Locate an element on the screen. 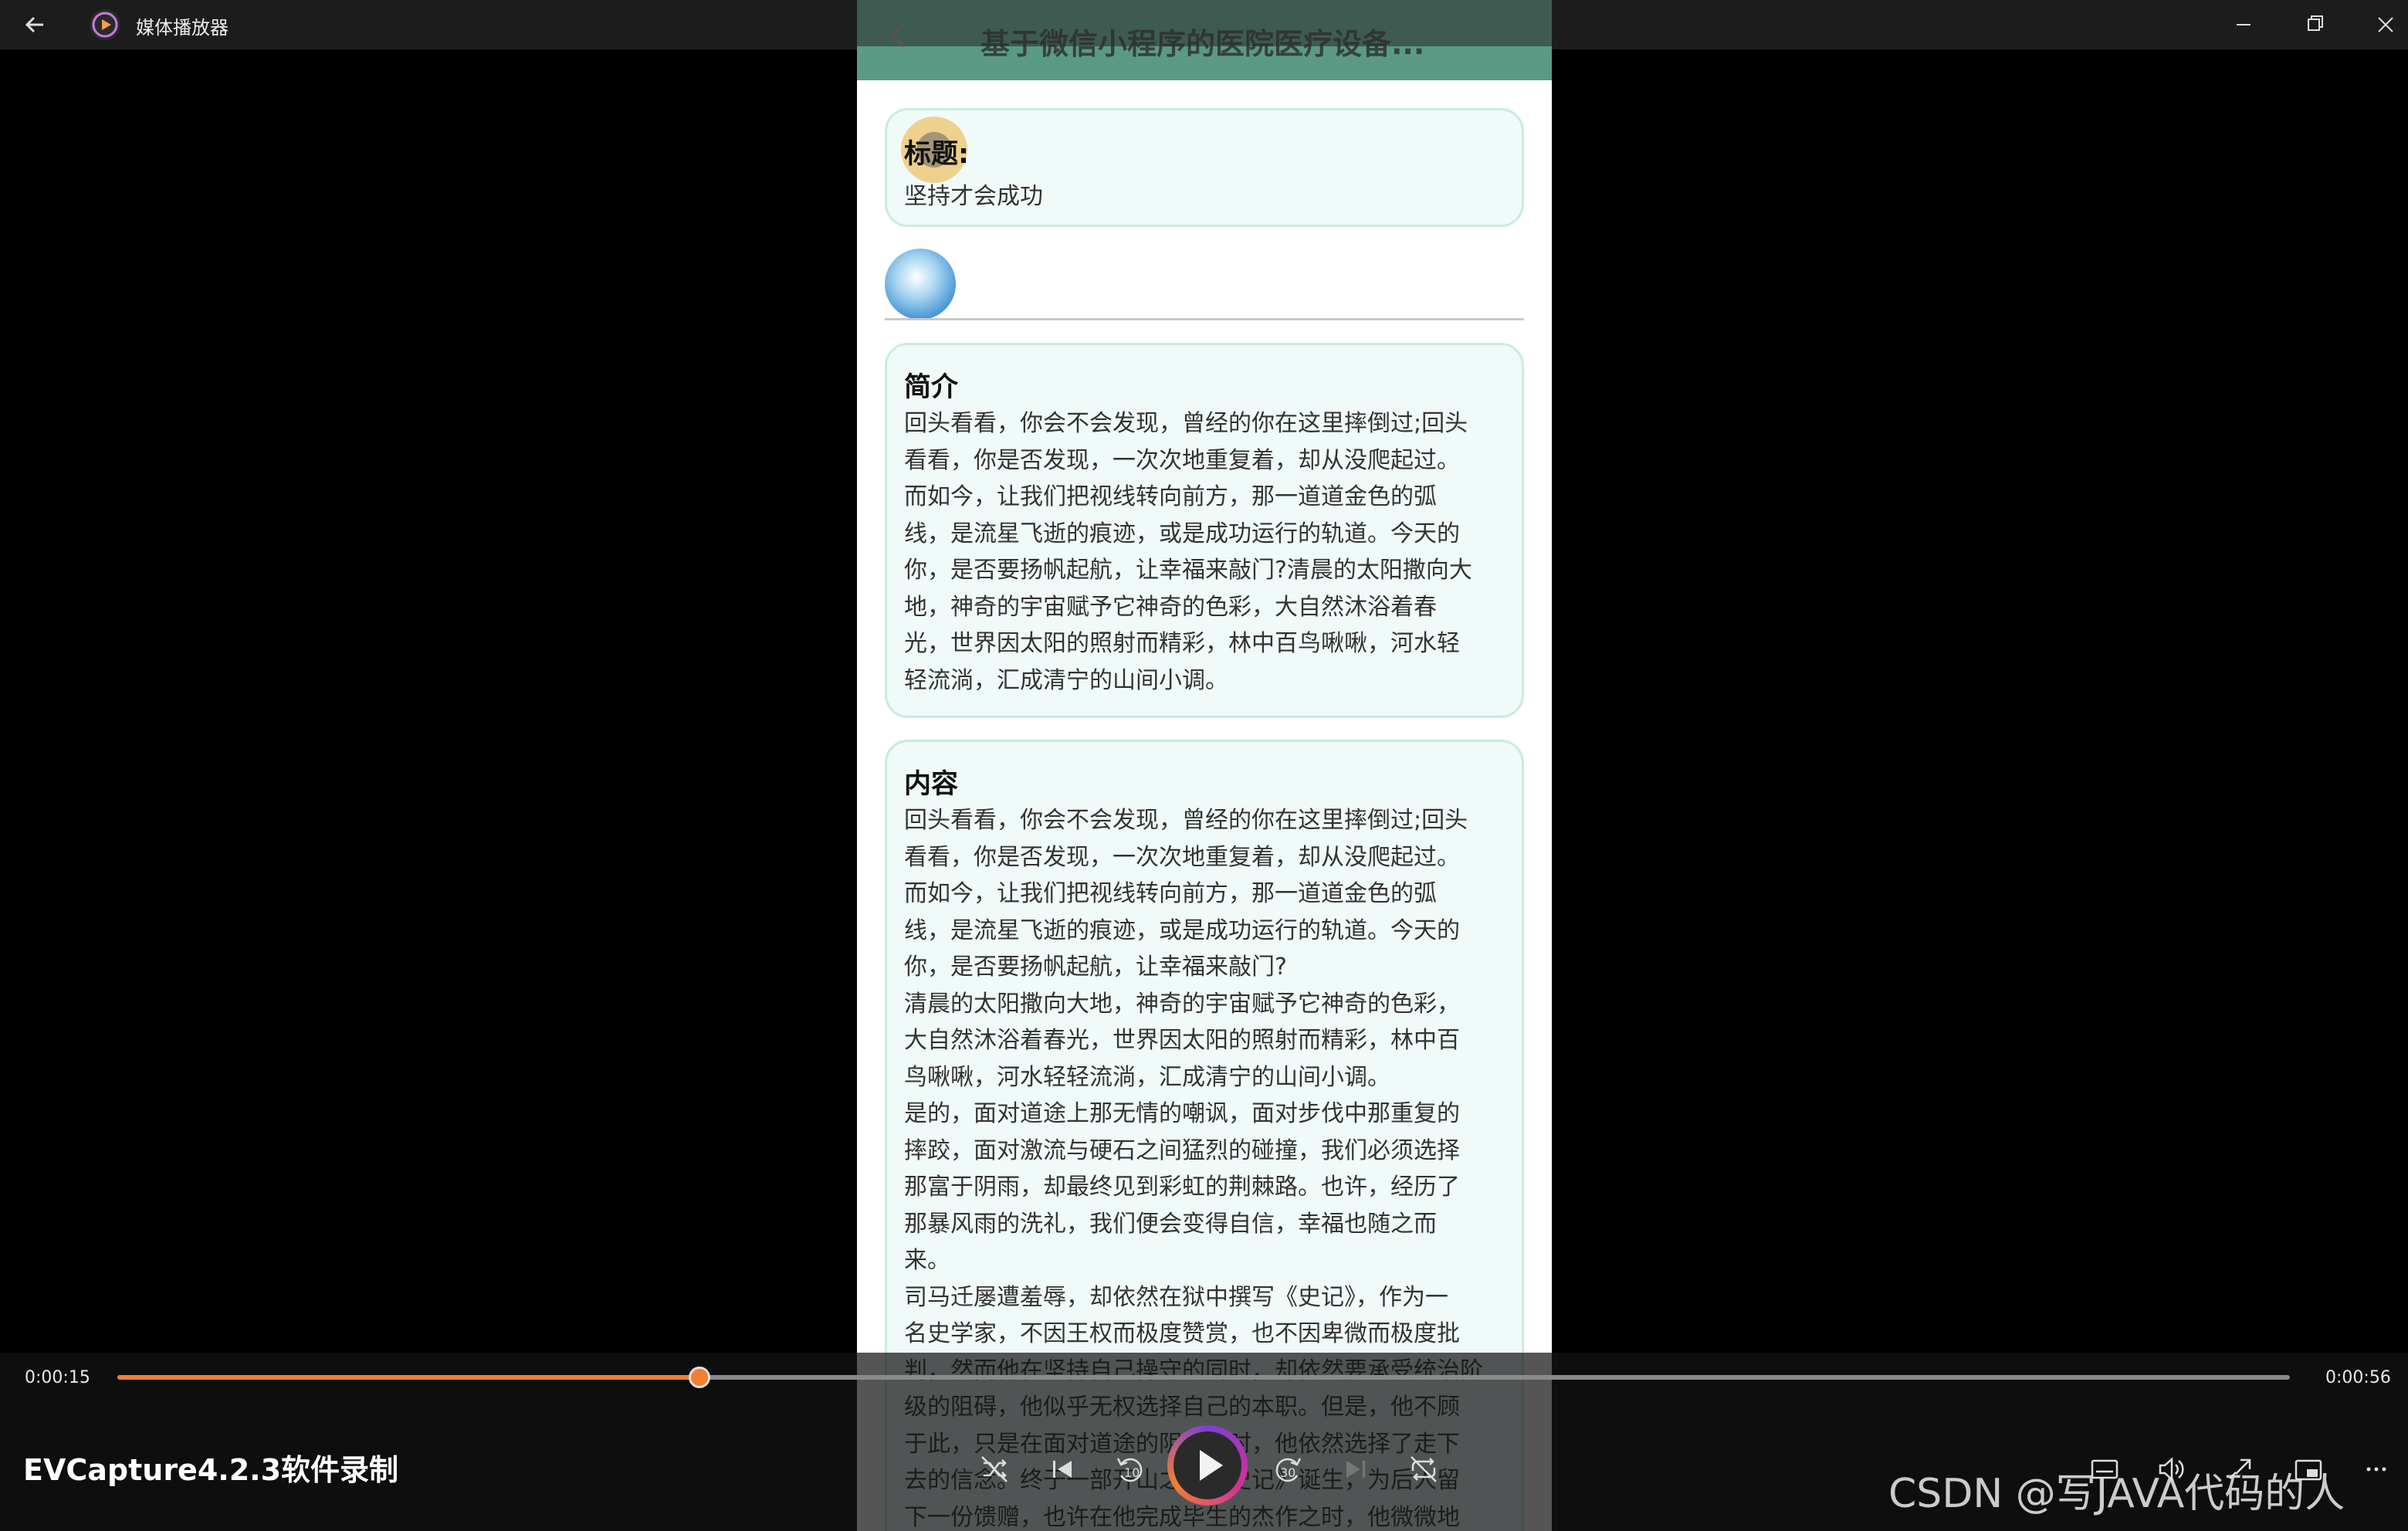 The width and height of the screenshot is (2408, 1531). seek-bar-thumb is located at coordinates (700, 1378).